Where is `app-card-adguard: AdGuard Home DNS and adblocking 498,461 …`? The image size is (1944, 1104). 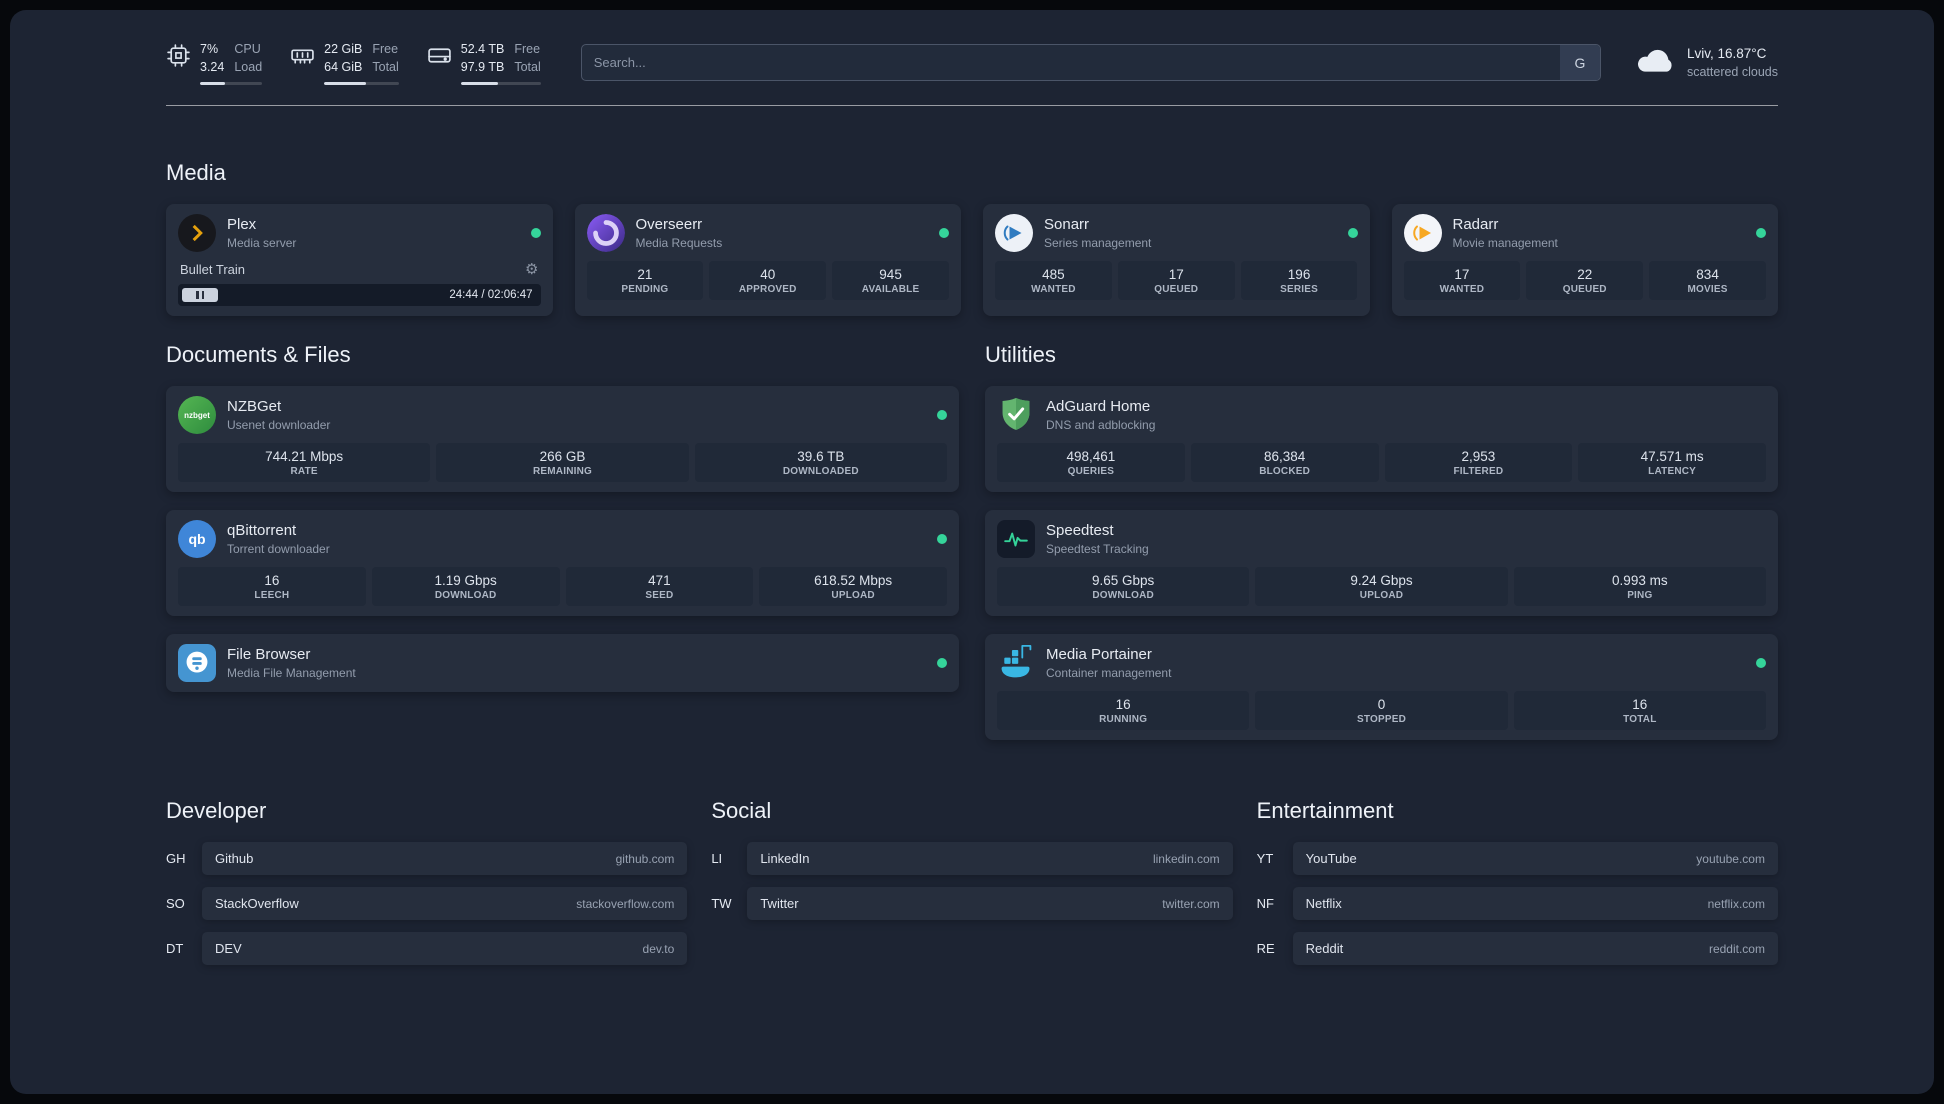 app-card-adguard: AdGuard Home DNS and adblocking 498,461 … is located at coordinates (1381, 439).